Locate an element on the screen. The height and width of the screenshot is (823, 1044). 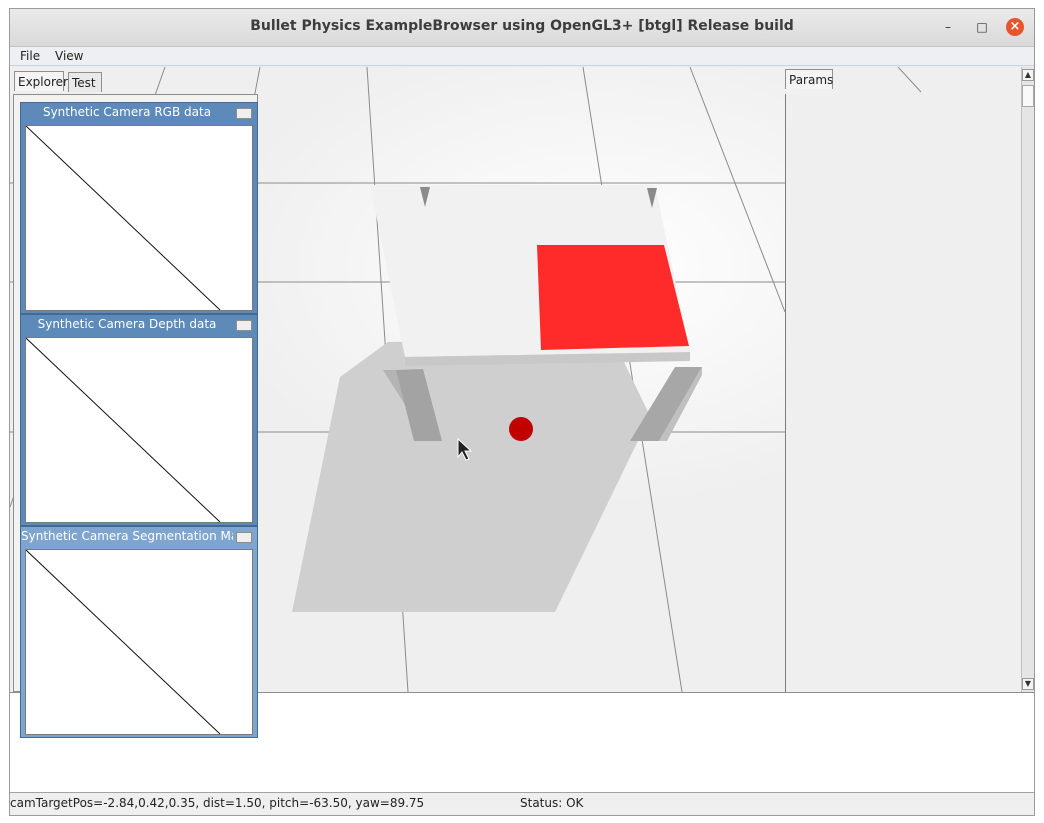
red-cube is located at coordinates (613, 297).